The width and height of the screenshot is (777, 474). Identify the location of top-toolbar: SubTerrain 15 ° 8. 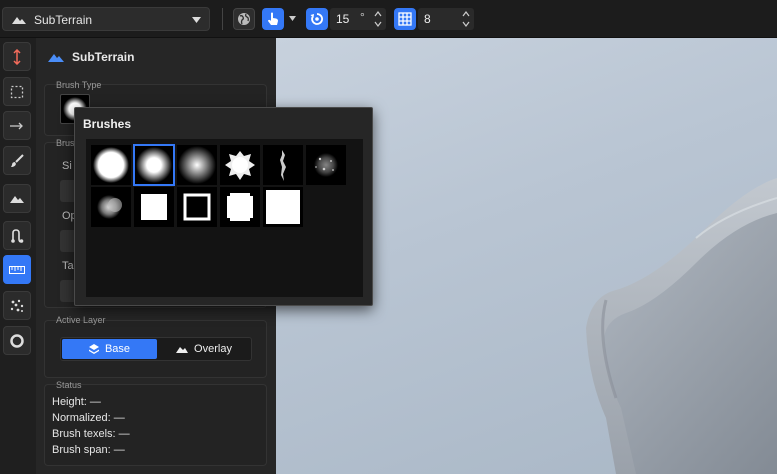
(388, 19).